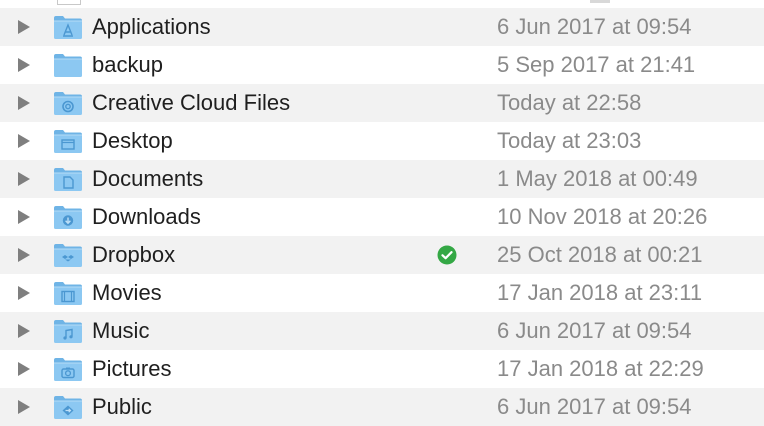  Describe the element at coordinates (148, 178) in the screenshot. I see `file-name: Documents` at that location.